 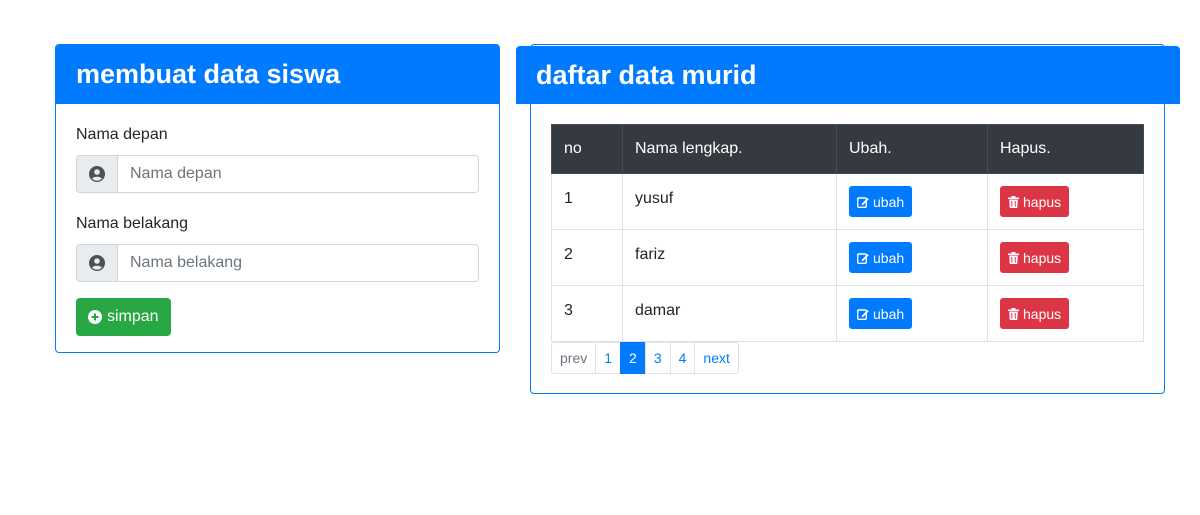 What do you see at coordinates (587, 149) in the screenshot?
I see `column-header-no: no` at bounding box center [587, 149].